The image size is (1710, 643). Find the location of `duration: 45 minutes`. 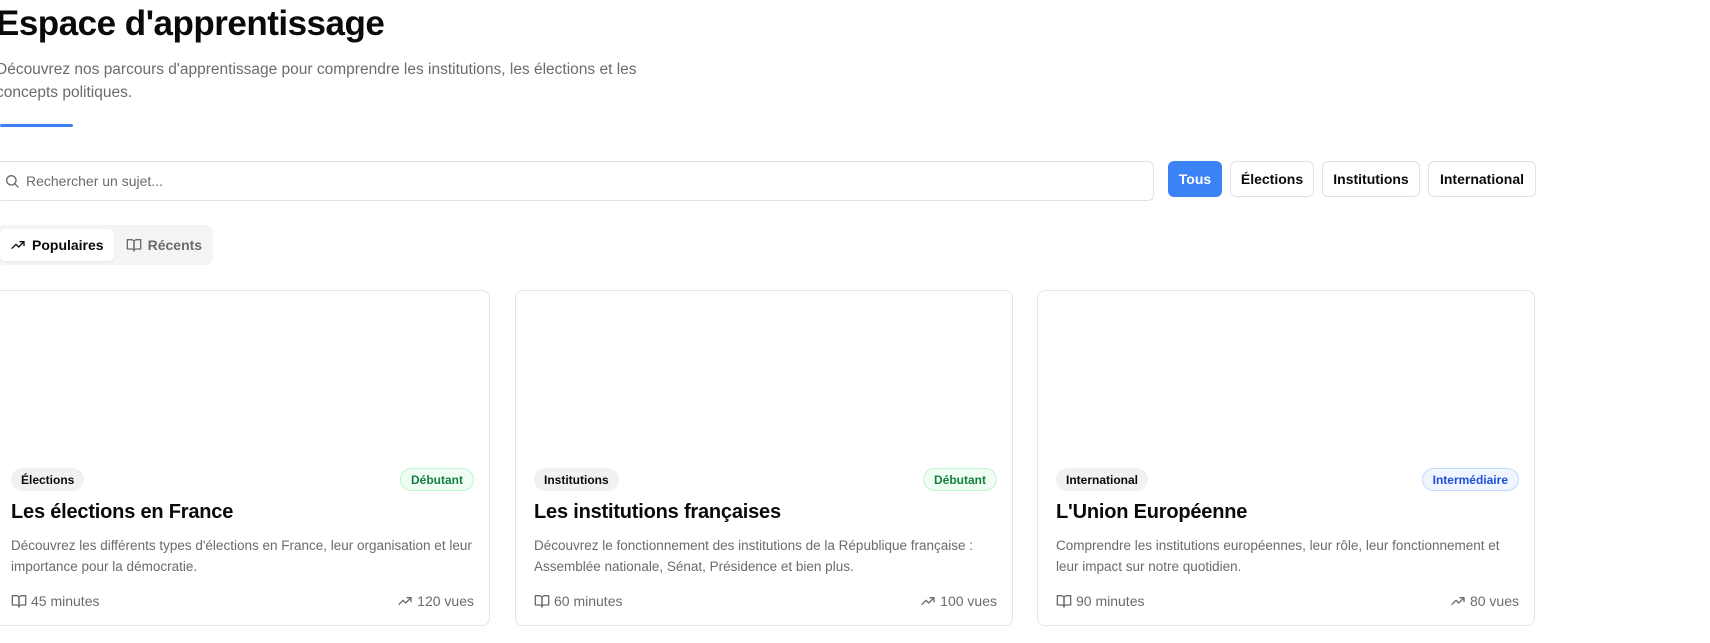

duration: 45 minutes is located at coordinates (55, 601).